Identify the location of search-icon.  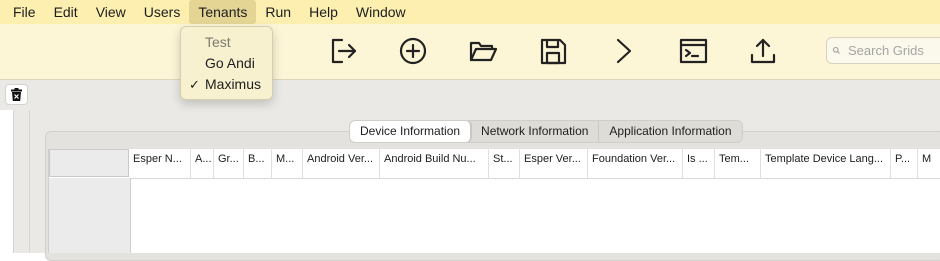
(836, 50).